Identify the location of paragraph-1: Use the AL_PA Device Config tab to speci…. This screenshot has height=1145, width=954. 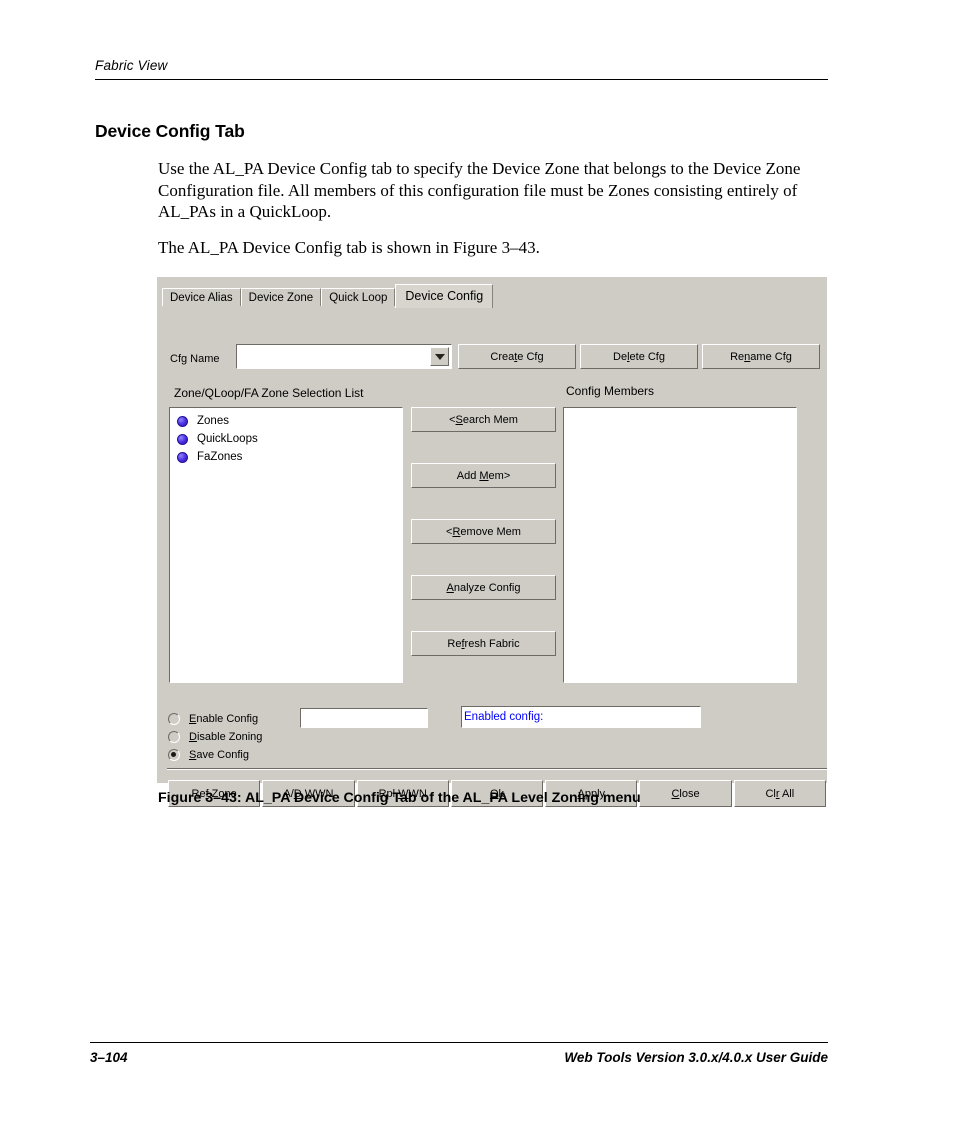
(479, 190).